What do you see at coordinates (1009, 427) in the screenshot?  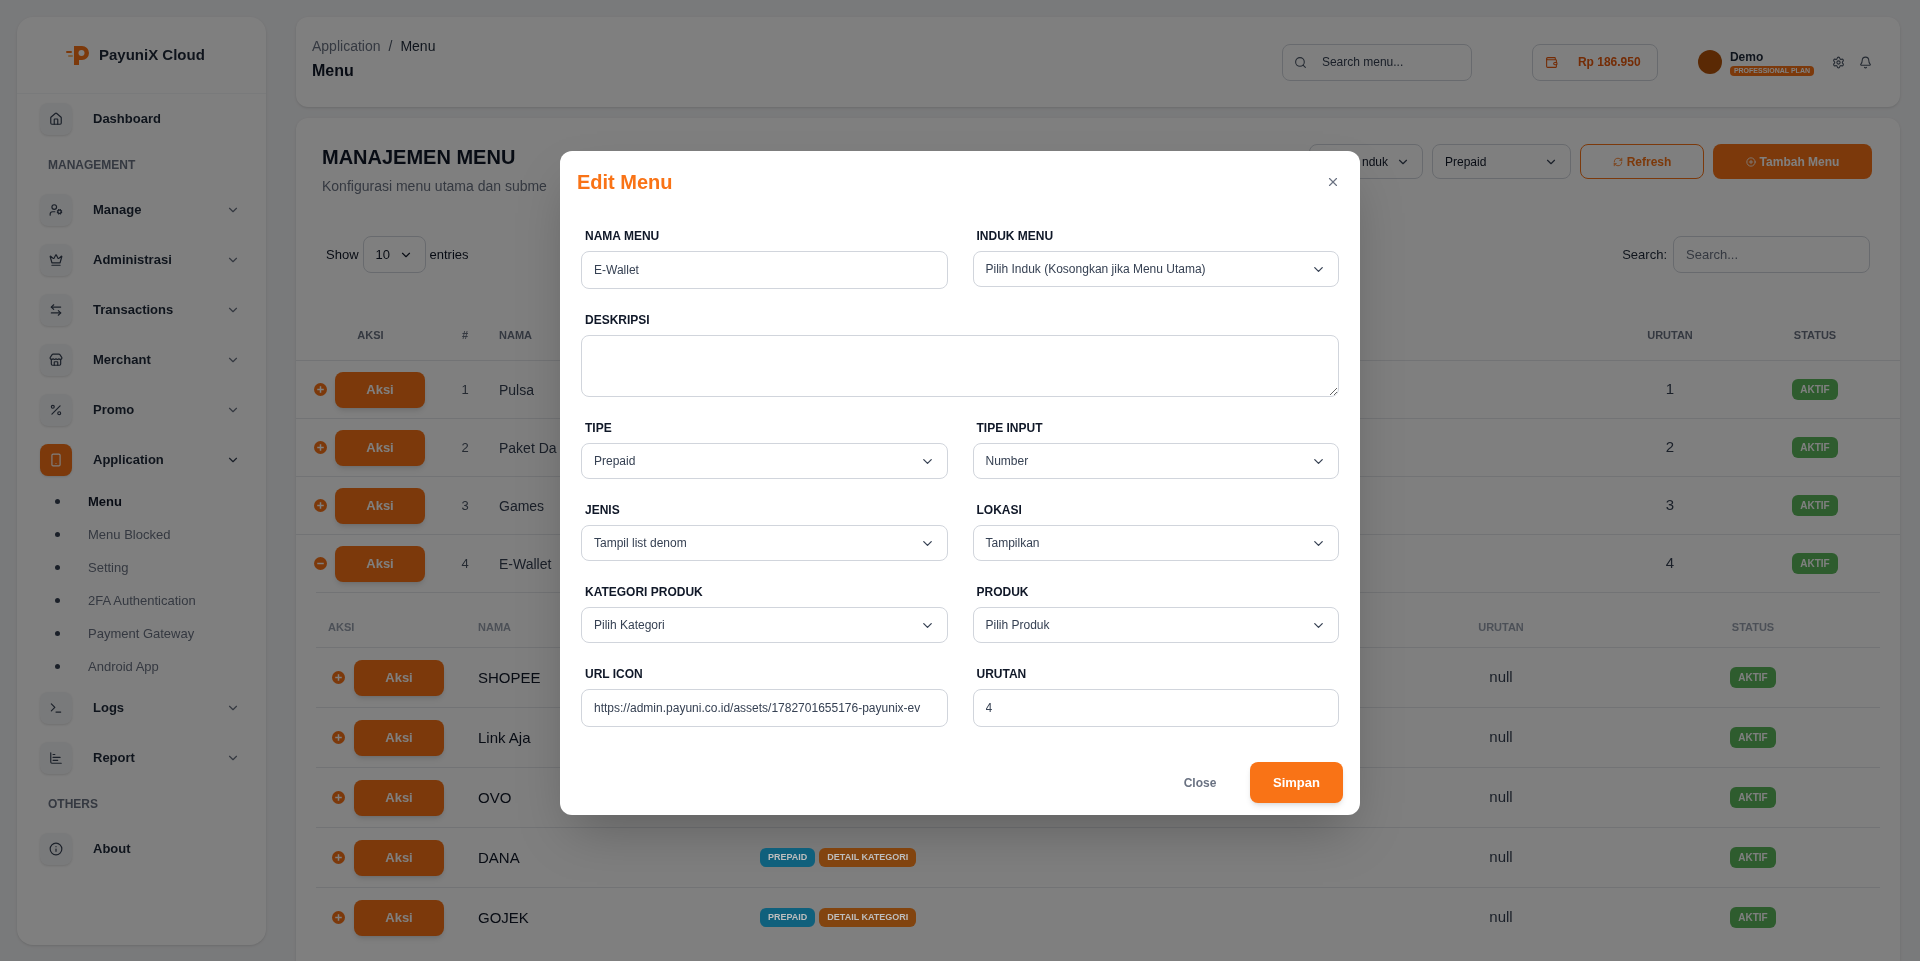 I see `field-label: TIPE INPUT` at bounding box center [1009, 427].